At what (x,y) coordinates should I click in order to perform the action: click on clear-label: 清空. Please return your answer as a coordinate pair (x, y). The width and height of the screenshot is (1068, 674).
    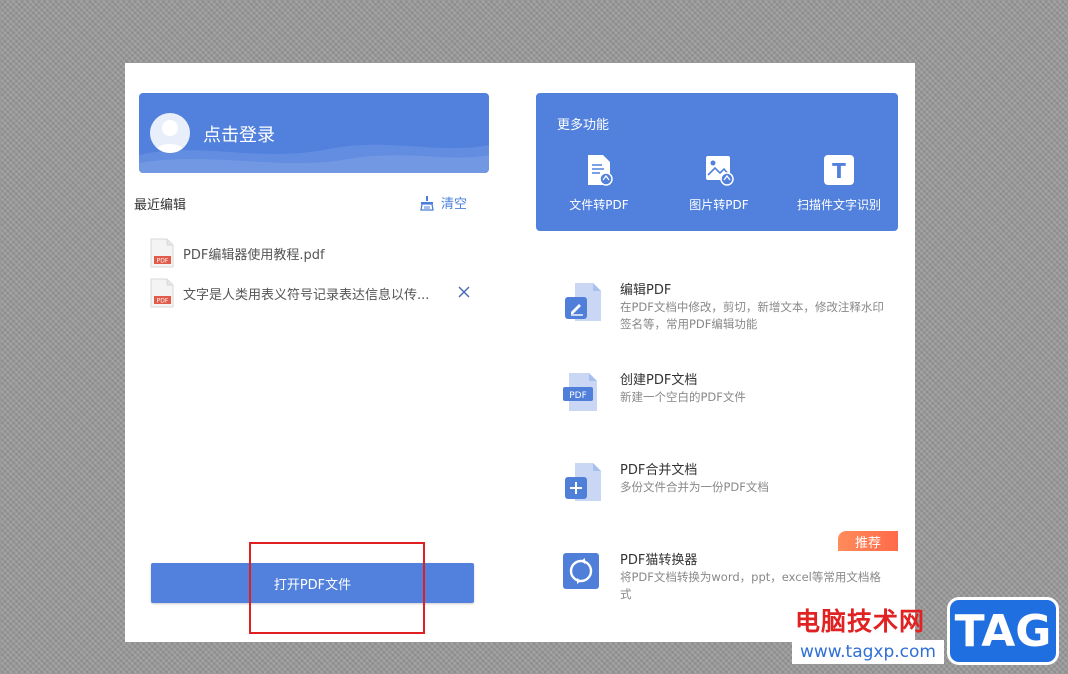
    Looking at the image, I should click on (454, 204).